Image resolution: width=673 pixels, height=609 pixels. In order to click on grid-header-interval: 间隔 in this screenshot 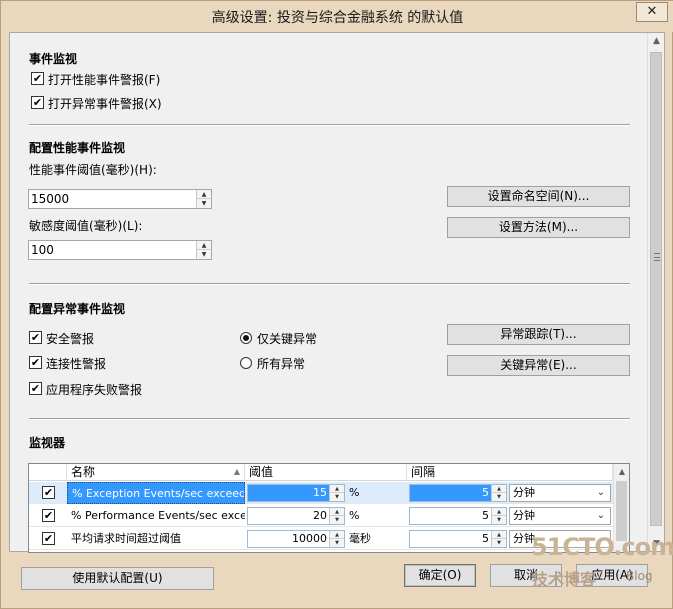, I will do `click(510, 472)`.